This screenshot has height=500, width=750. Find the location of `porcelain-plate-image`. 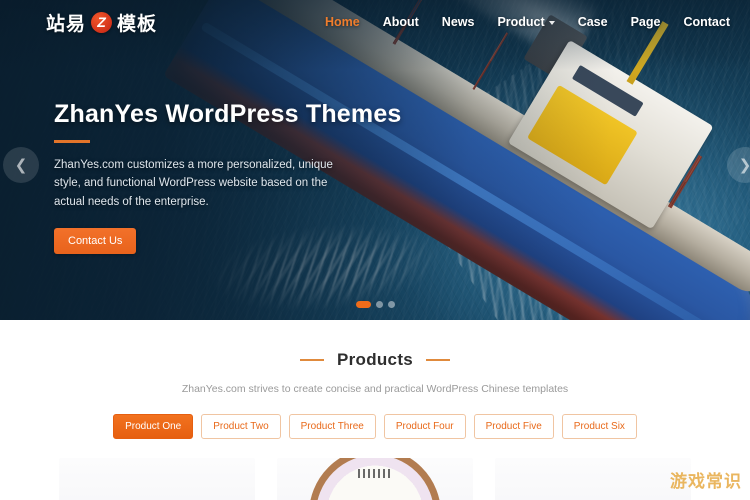

porcelain-plate-image is located at coordinates (375, 479).